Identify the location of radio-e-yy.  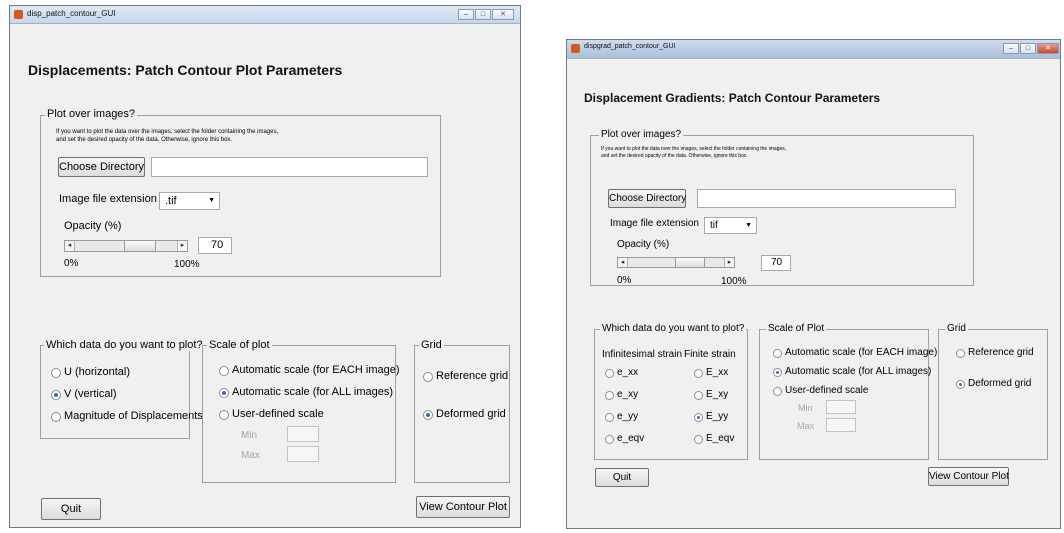
(609, 417).